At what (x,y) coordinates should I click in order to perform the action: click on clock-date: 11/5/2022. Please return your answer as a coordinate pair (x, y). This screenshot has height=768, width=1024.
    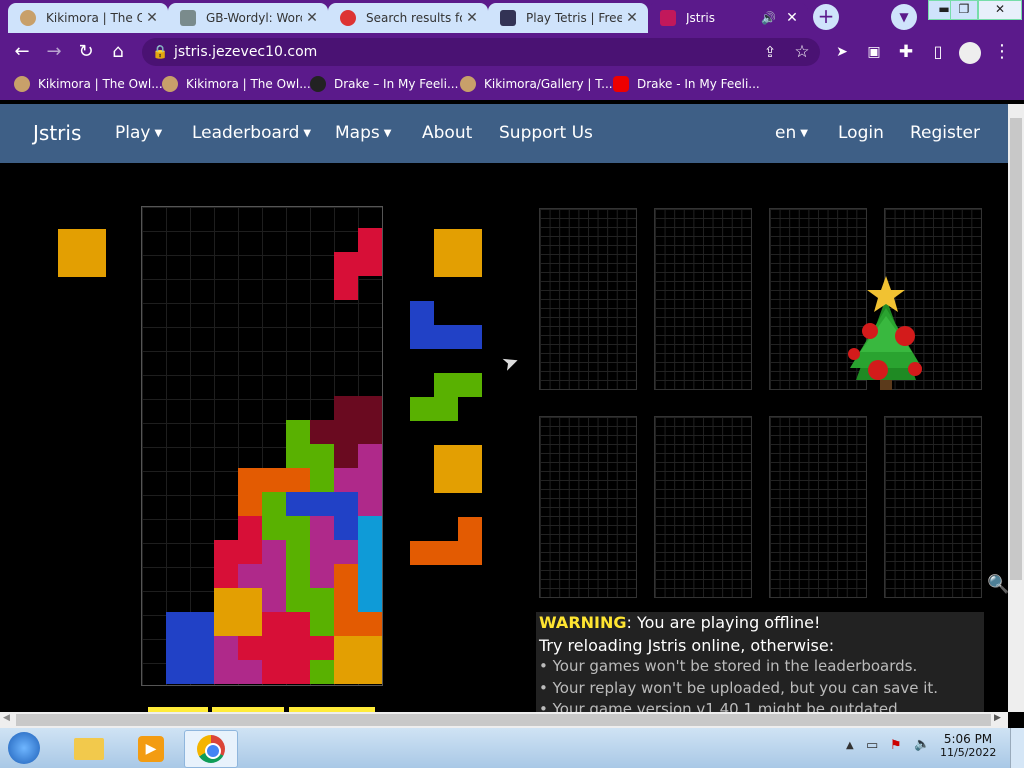
    Looking at the image, I should click on (968, 752).